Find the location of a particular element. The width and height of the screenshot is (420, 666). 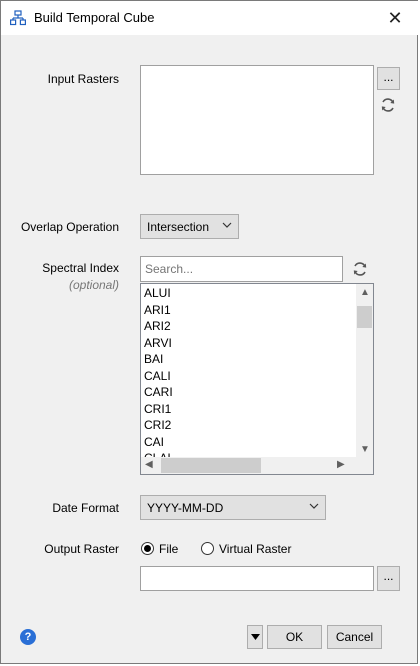

date-format-select: YYYY-MM-DD is located at coordinates (233, 507).